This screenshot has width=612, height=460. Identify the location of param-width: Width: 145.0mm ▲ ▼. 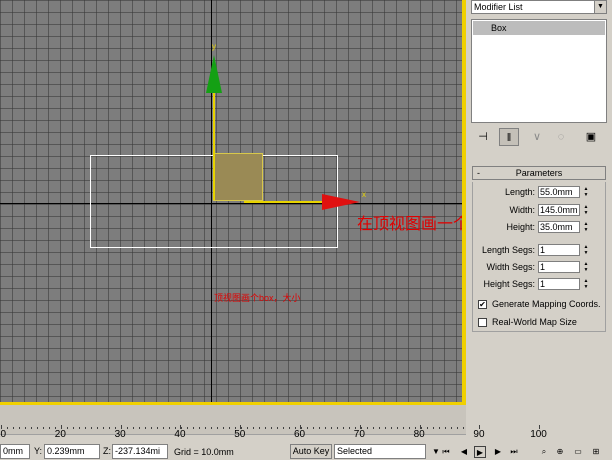
(539, 210).